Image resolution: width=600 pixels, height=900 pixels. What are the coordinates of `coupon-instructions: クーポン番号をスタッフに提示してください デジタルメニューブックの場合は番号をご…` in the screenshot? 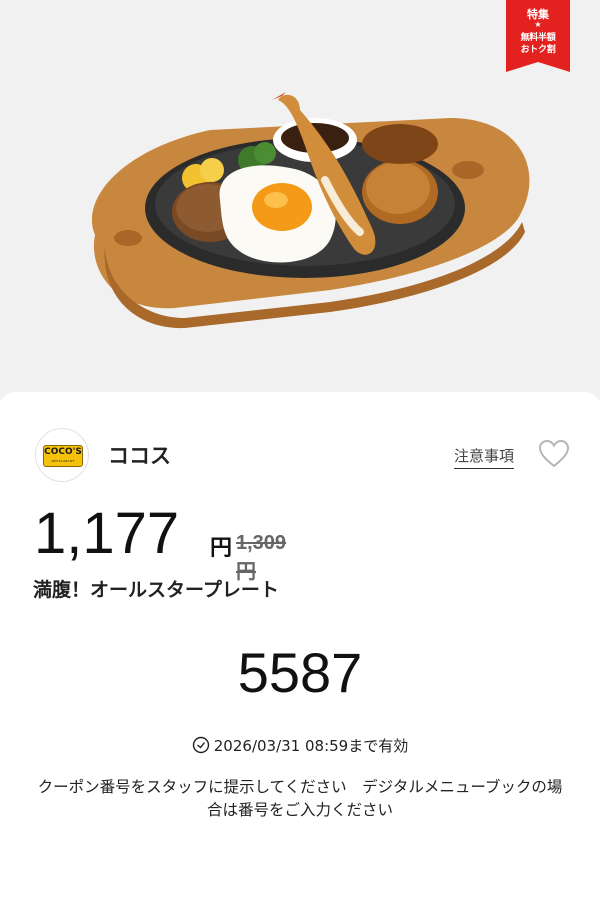 It's located at (300, 798).